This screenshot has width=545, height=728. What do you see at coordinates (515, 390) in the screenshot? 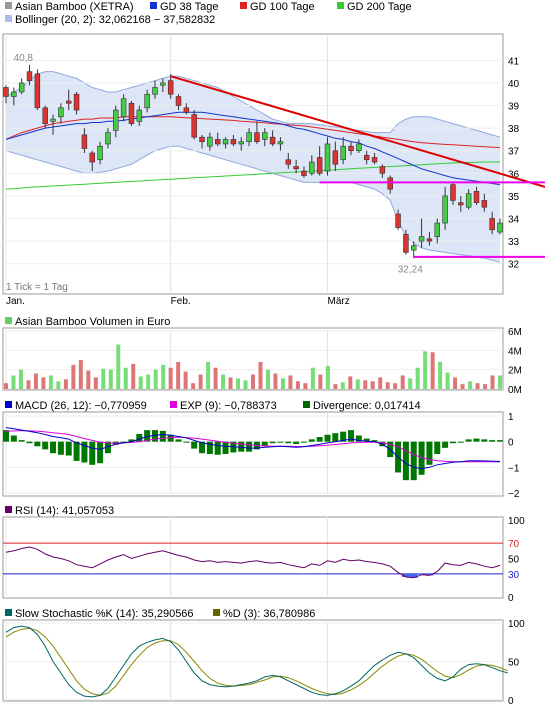
I see `volume-y-tick-label: 0M` at bounding box center [515, 390].